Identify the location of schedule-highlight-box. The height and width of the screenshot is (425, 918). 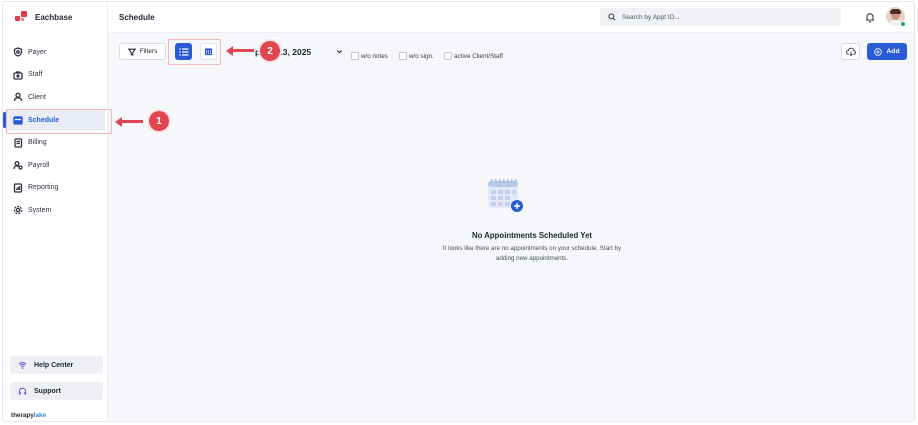
(59, 121).